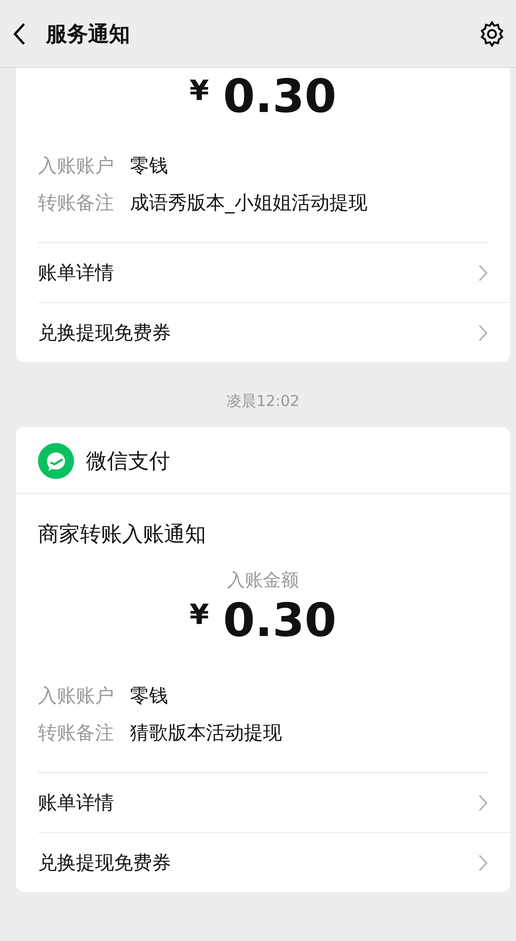 This screenshot has width=516, height=941. What do you see at coordinates (263, 401) in the screenshot?
I see `message-time: 凌晨12:02` at bounding box center [263, 401].